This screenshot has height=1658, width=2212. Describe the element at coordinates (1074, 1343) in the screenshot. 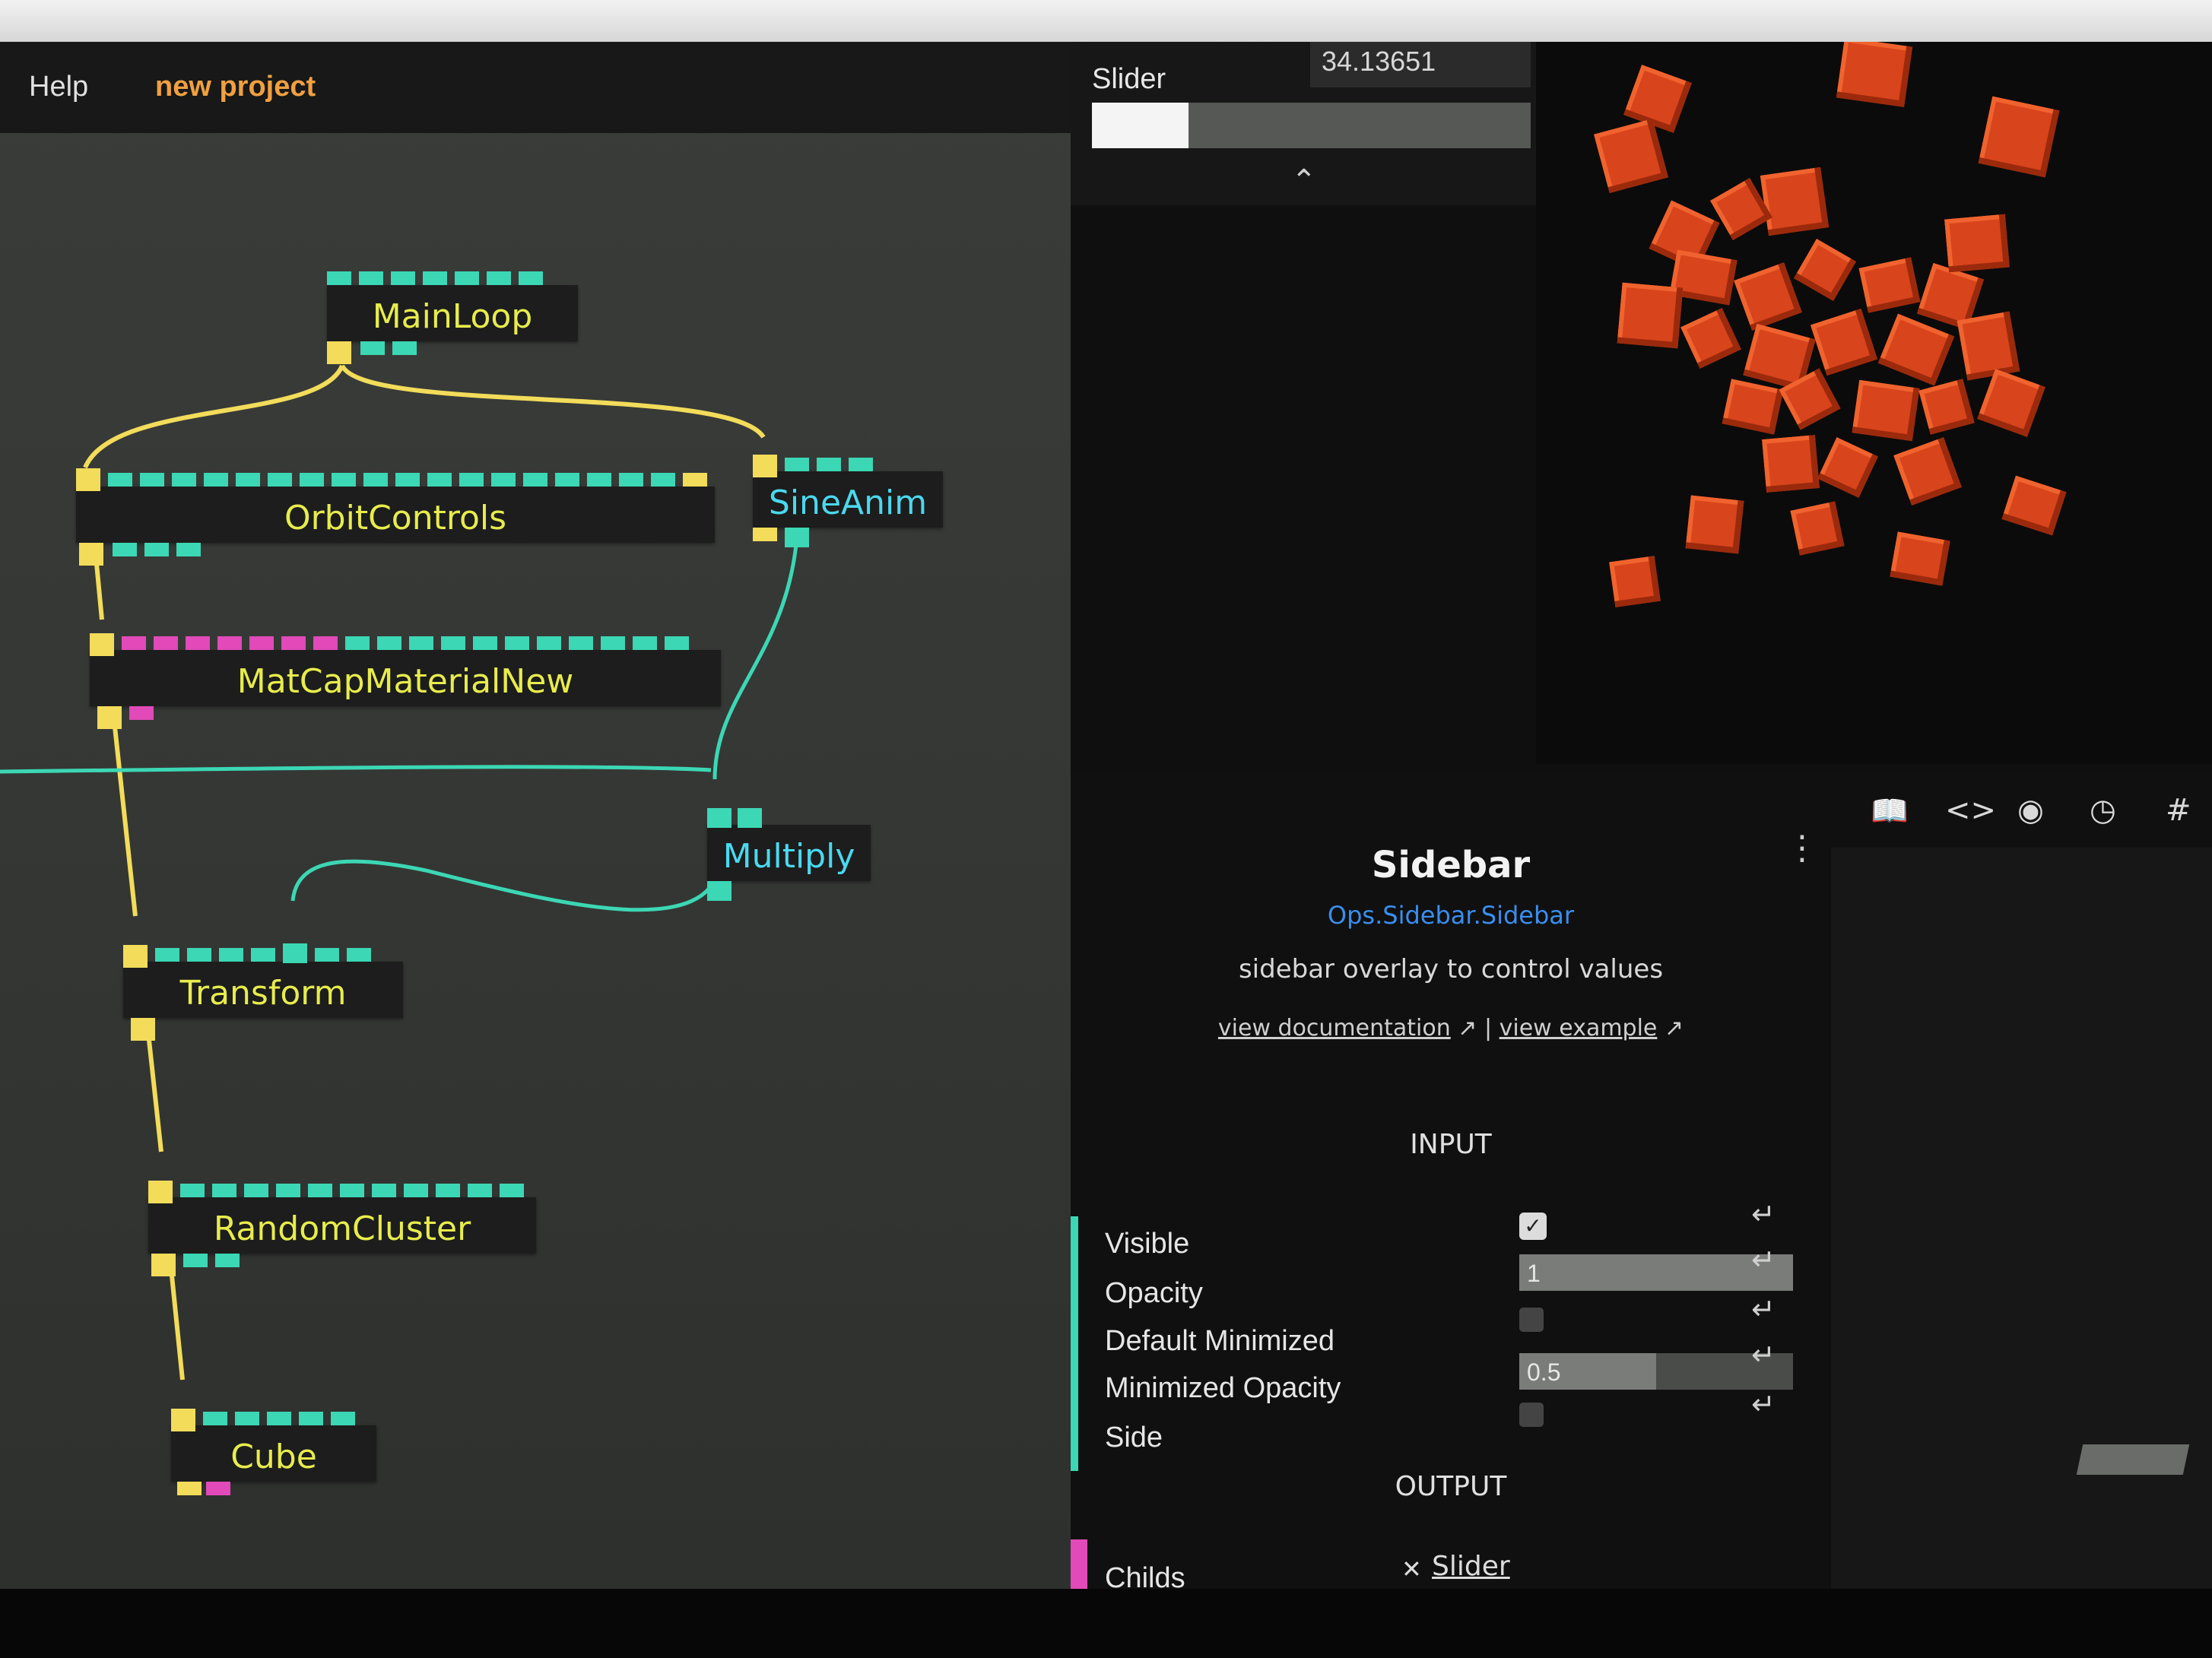

I see `input-port-indicator` at that location.